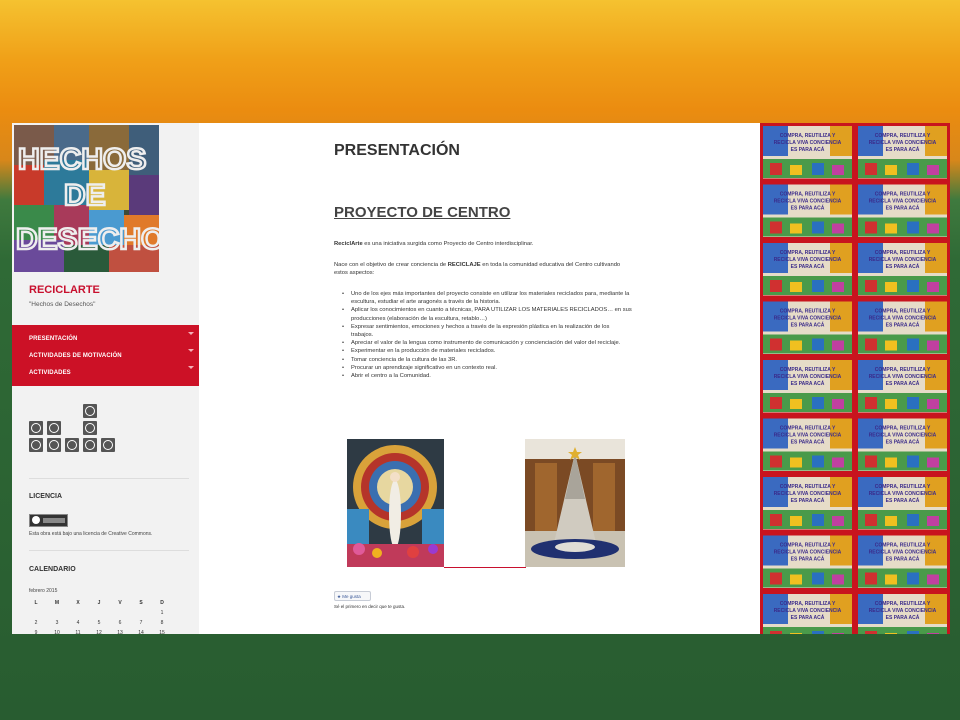 The width and height of the screenshot is (960, 720). Describe the element at coordinates (370, 606) in the screenshot. I see `like-text: Sé el primero en decir que te gusta.` at that location.